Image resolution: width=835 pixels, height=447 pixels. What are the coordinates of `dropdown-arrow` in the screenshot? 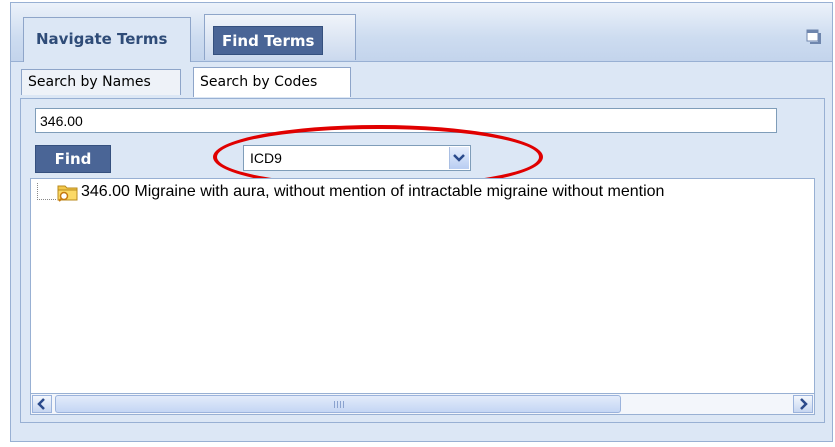 It's located at (459, 158).